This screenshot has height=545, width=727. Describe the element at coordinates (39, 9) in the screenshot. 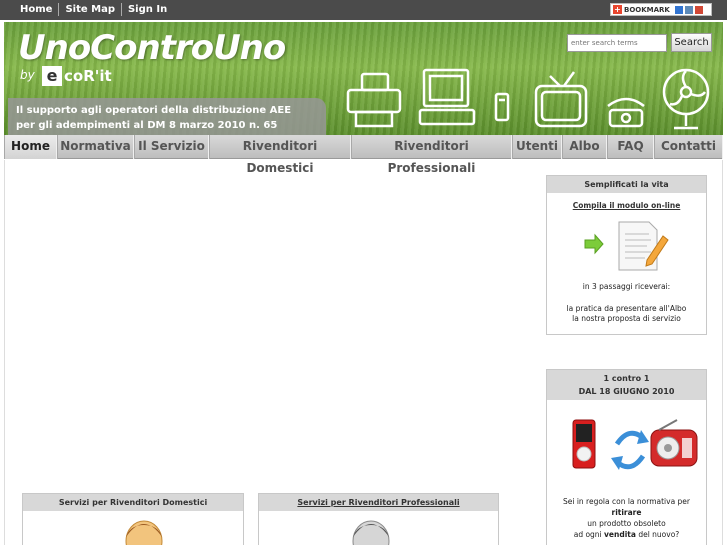

I see `home-link: Home` at that location.